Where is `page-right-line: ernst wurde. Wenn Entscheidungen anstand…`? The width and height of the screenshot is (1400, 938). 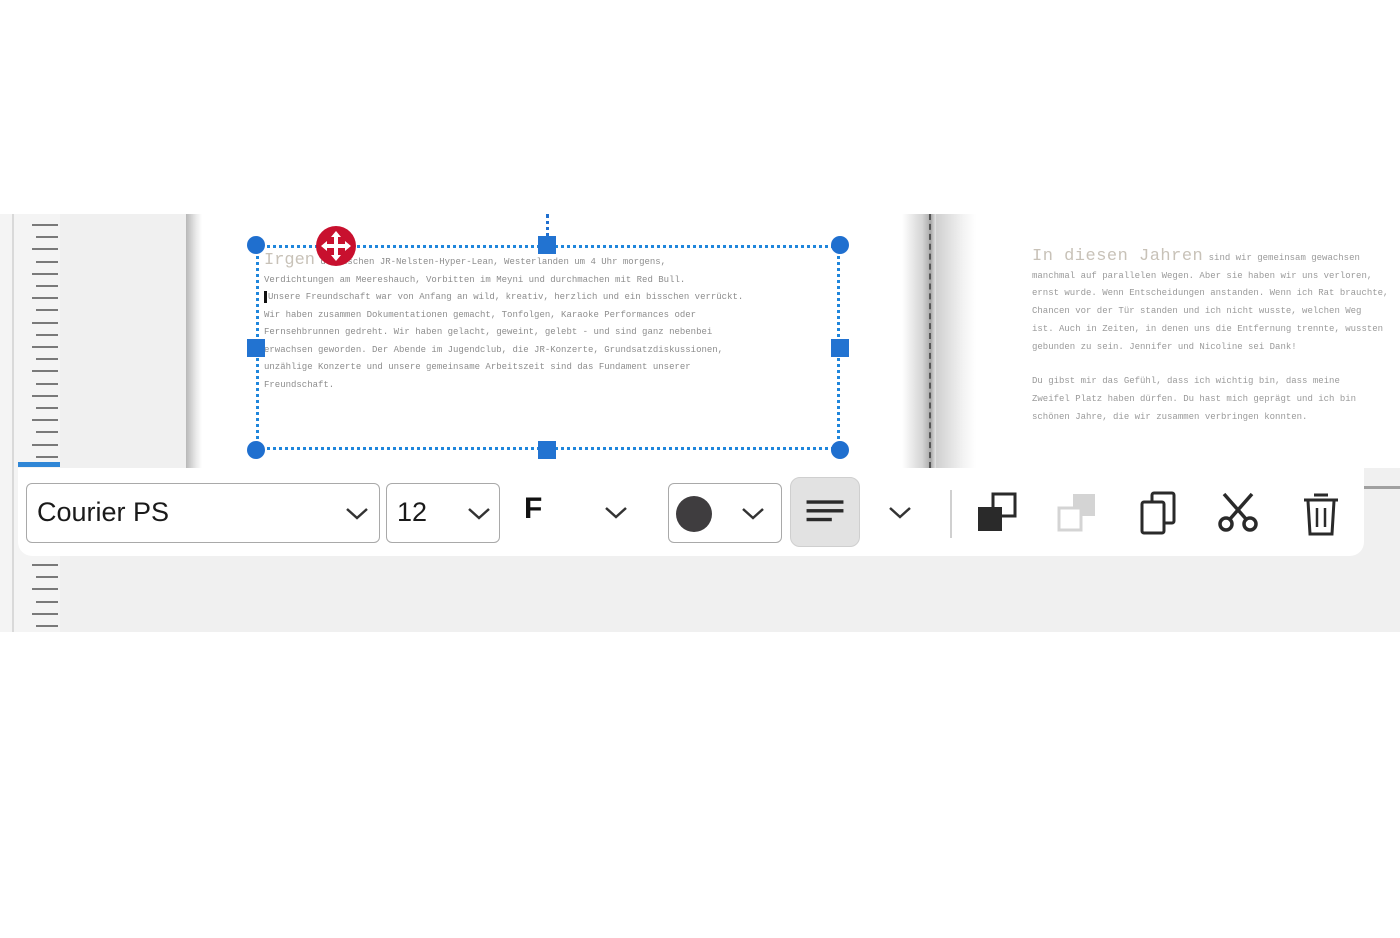
page-right-line: ernst wurde. Wenn Entscheidungen anstand… is located at coordinates (1210, 293).